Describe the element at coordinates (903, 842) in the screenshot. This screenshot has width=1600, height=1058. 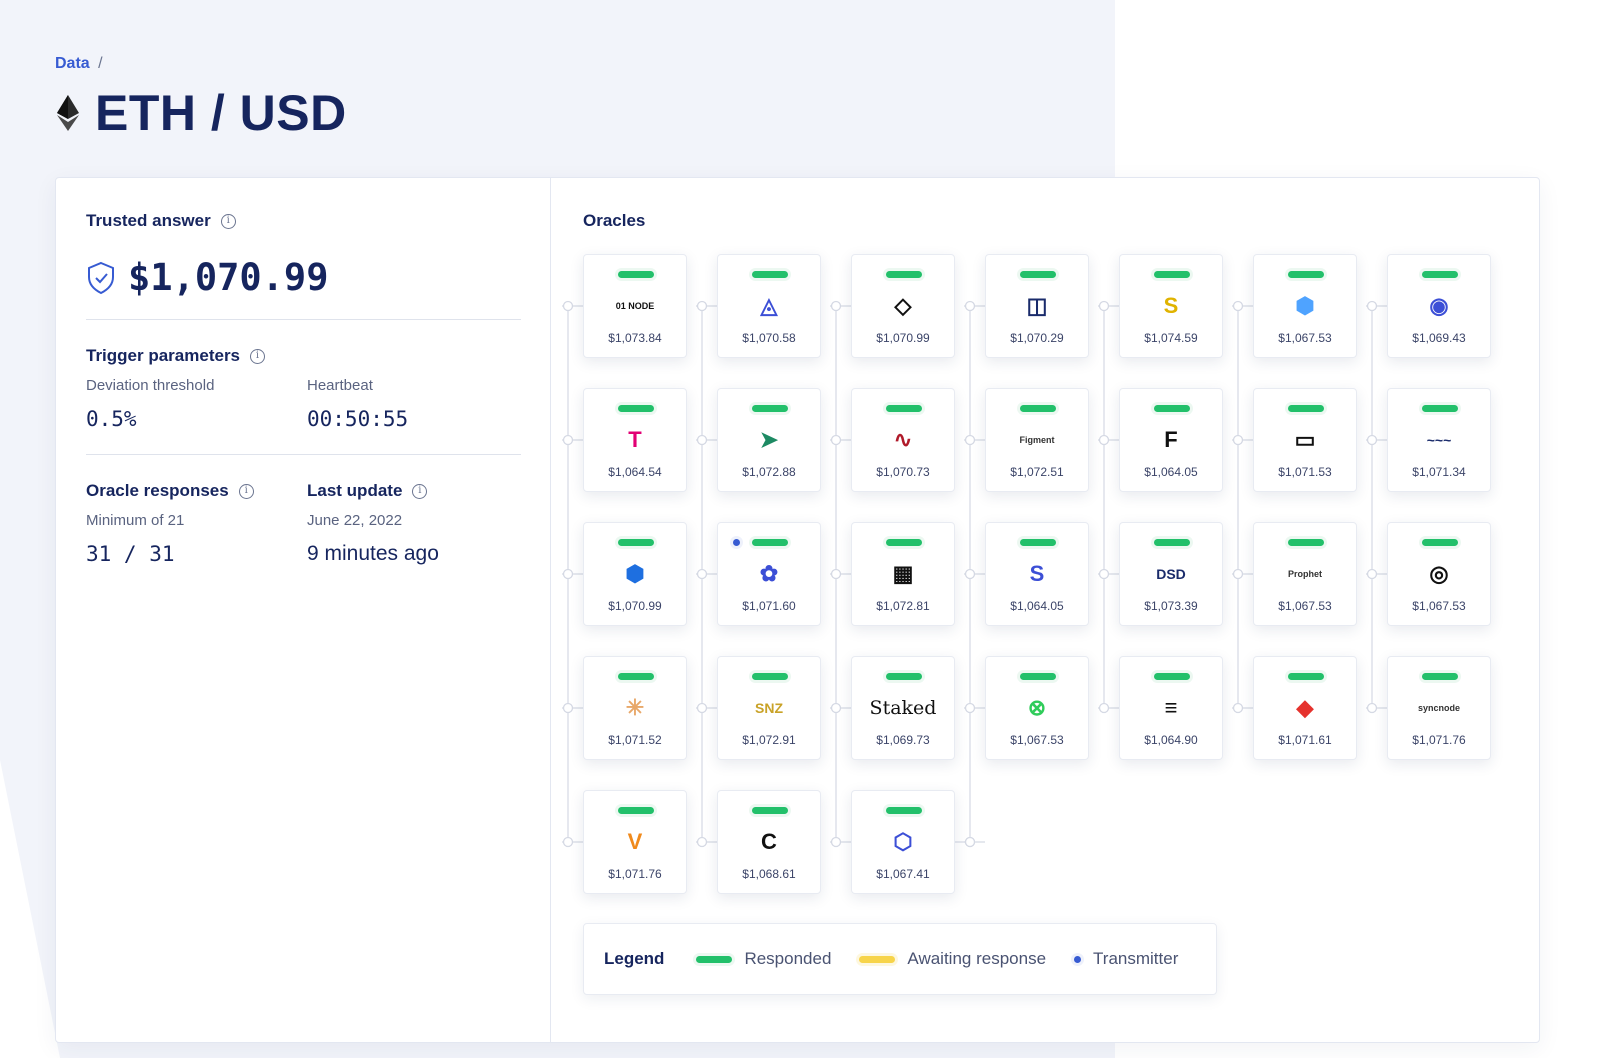
I see `oracle-tile: ⬡ $1,067.41` at that location.